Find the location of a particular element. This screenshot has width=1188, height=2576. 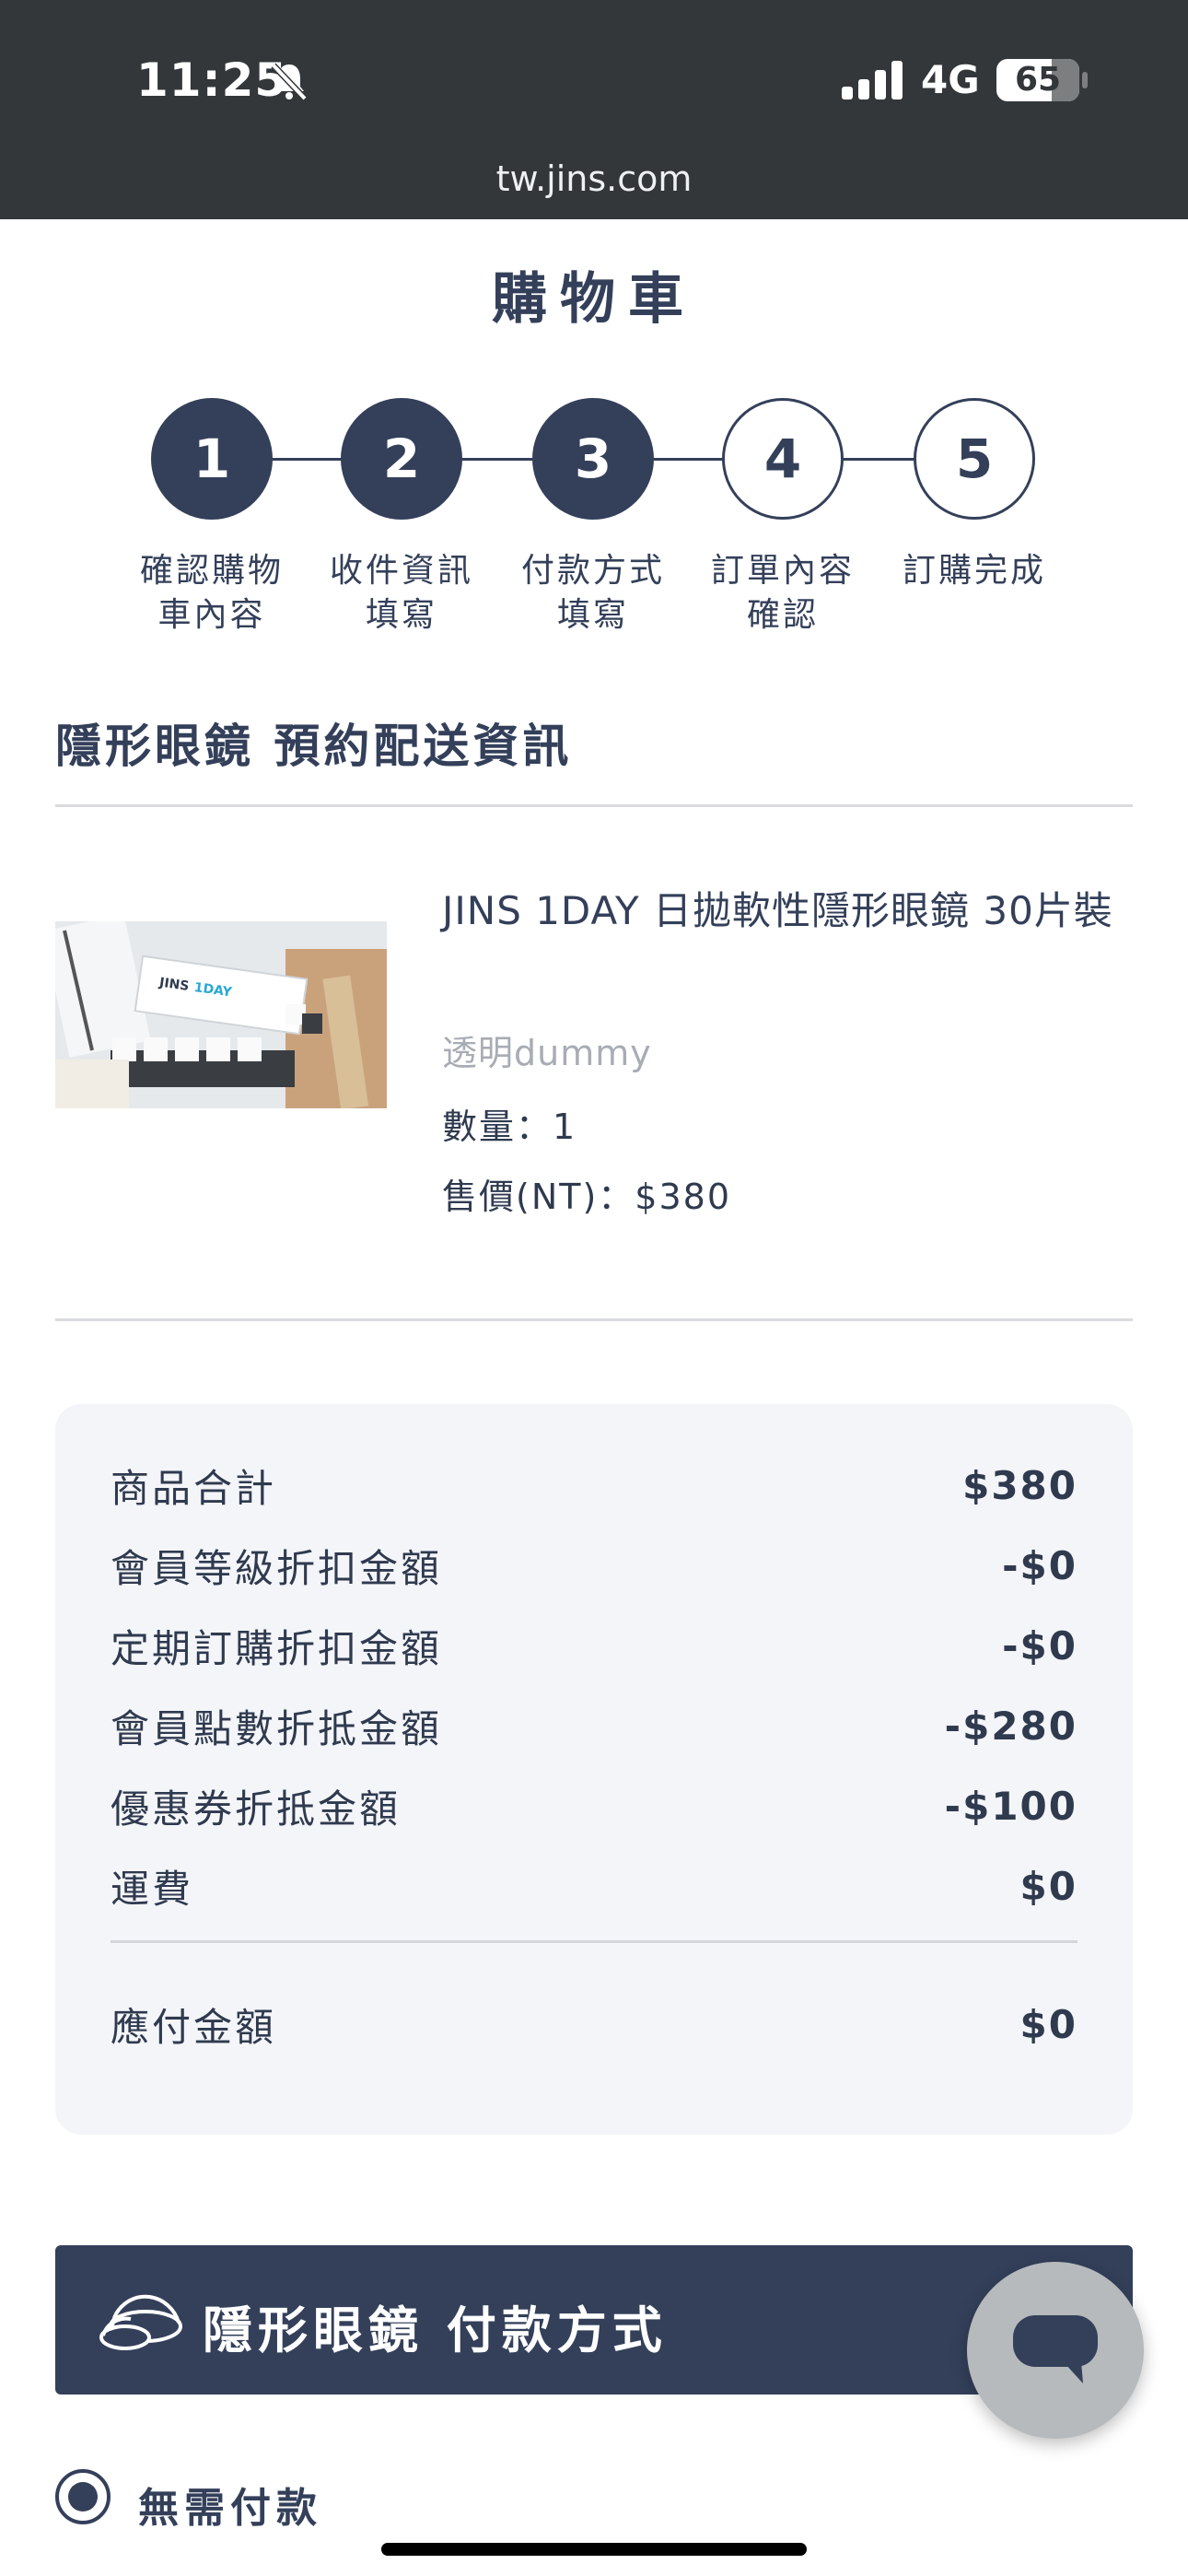

battery-level: 65 is located at coordinates (1038, 80).